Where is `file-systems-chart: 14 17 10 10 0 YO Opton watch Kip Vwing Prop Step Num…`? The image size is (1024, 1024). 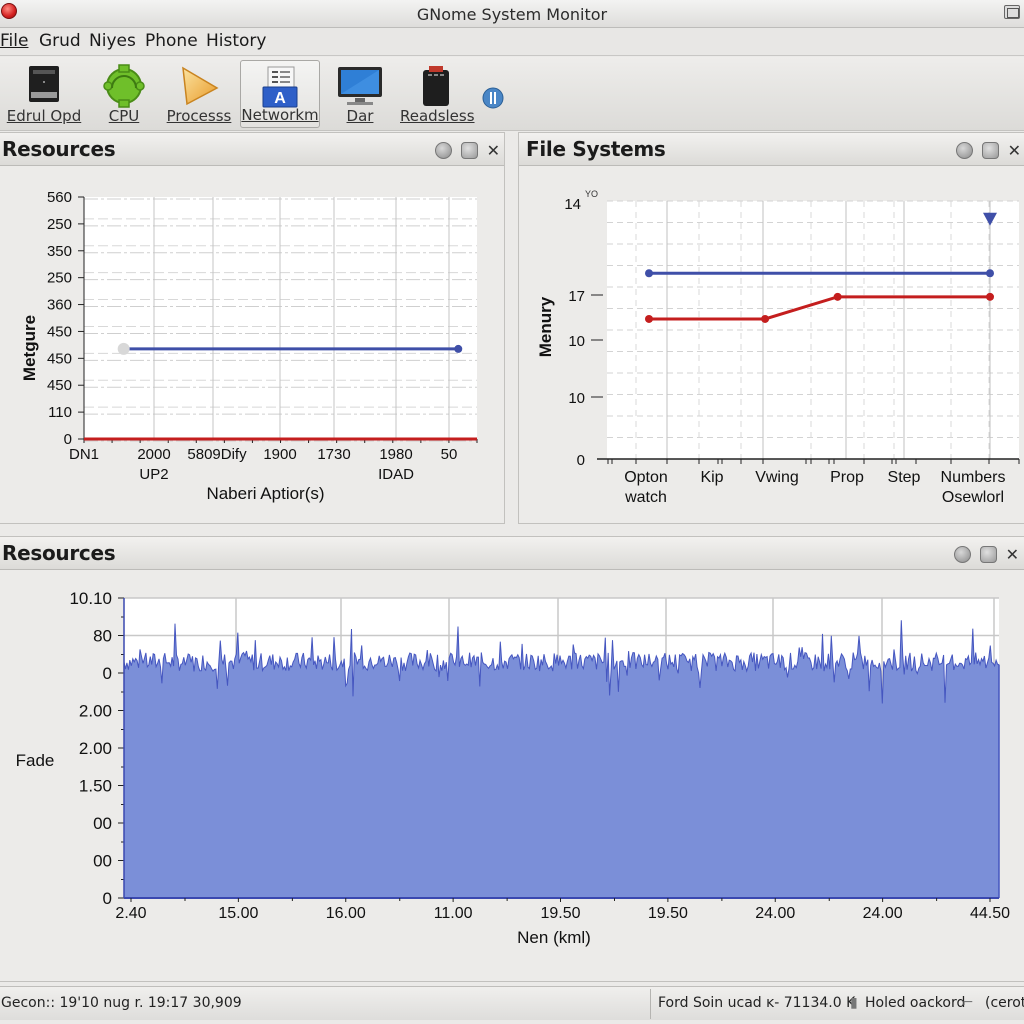
file-systems-chart: 14 17 10 10 0 YO Opton watch Kip Vwing Prop Step Num… is located at coordinates (778, 347).